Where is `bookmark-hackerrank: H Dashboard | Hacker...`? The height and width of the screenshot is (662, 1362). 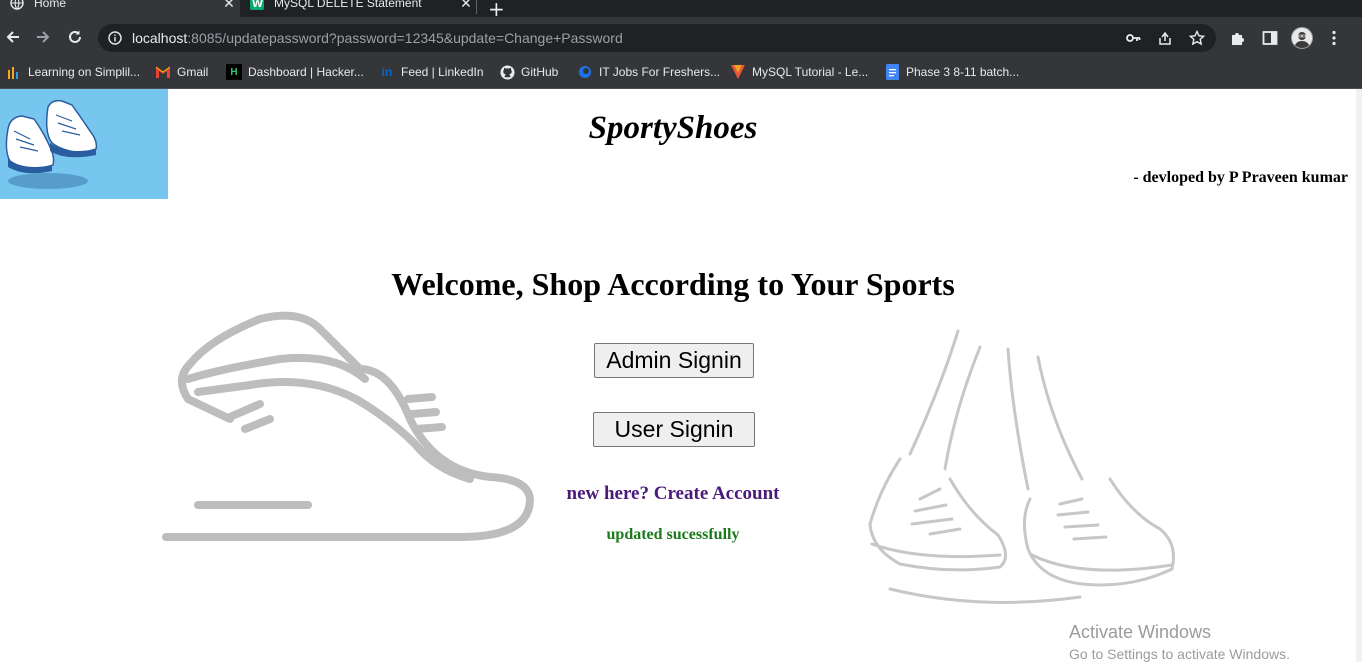 bookmark-hackerrank: H Dashboard | Hacker... is located at coordinates (295, 72).